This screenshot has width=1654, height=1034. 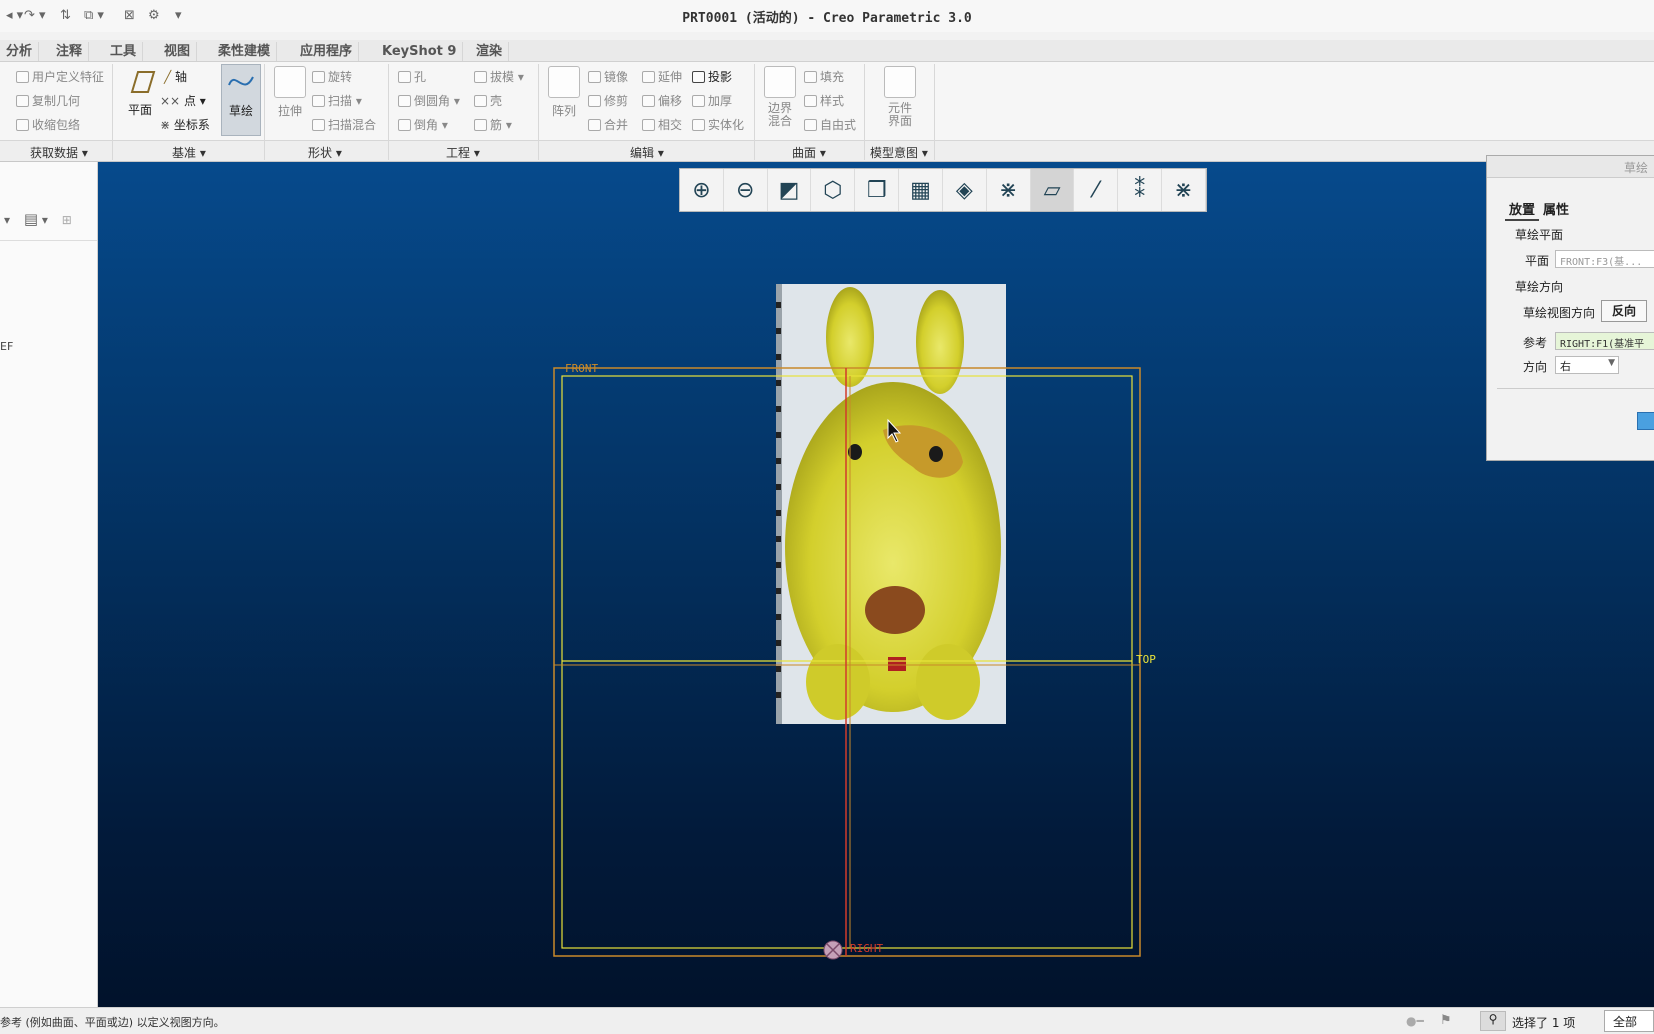 I want to click on datum-point-button: ×× 点 ▾, so click(x=183, y=100).